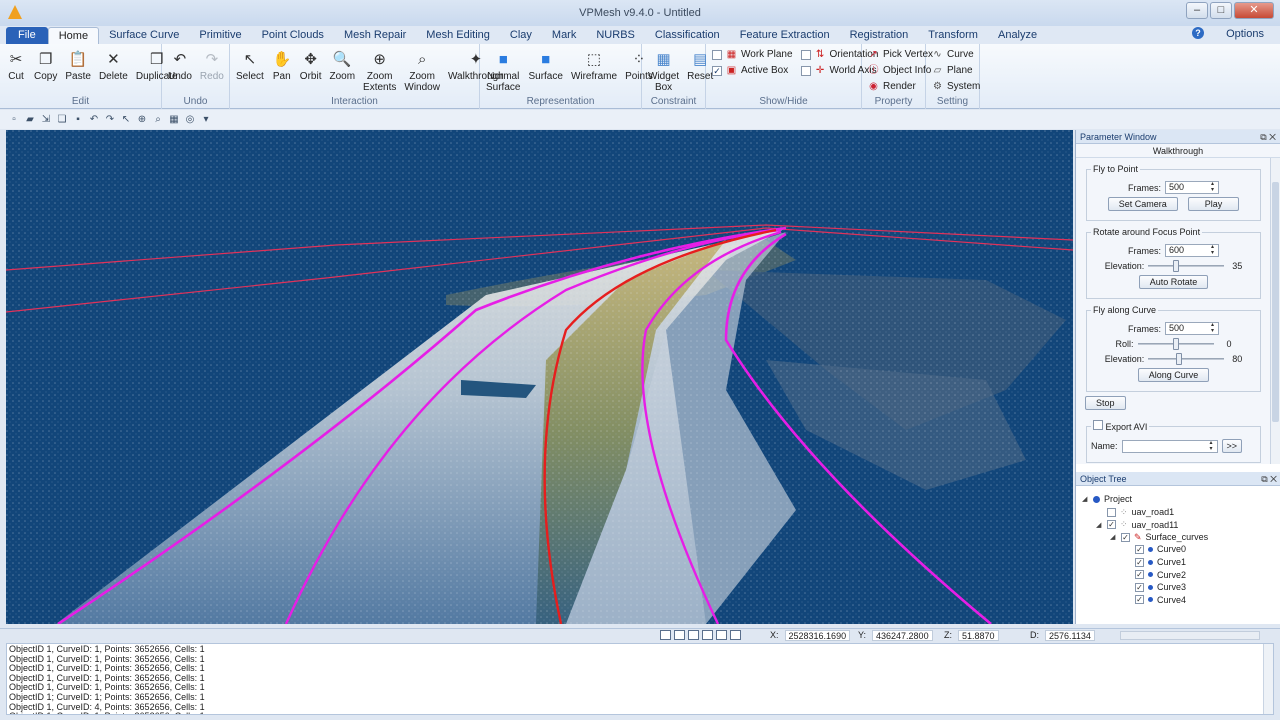 This screenshot has width=1280, height=720. I want to click on rotate-elevation-slider, so click(1186, 266).